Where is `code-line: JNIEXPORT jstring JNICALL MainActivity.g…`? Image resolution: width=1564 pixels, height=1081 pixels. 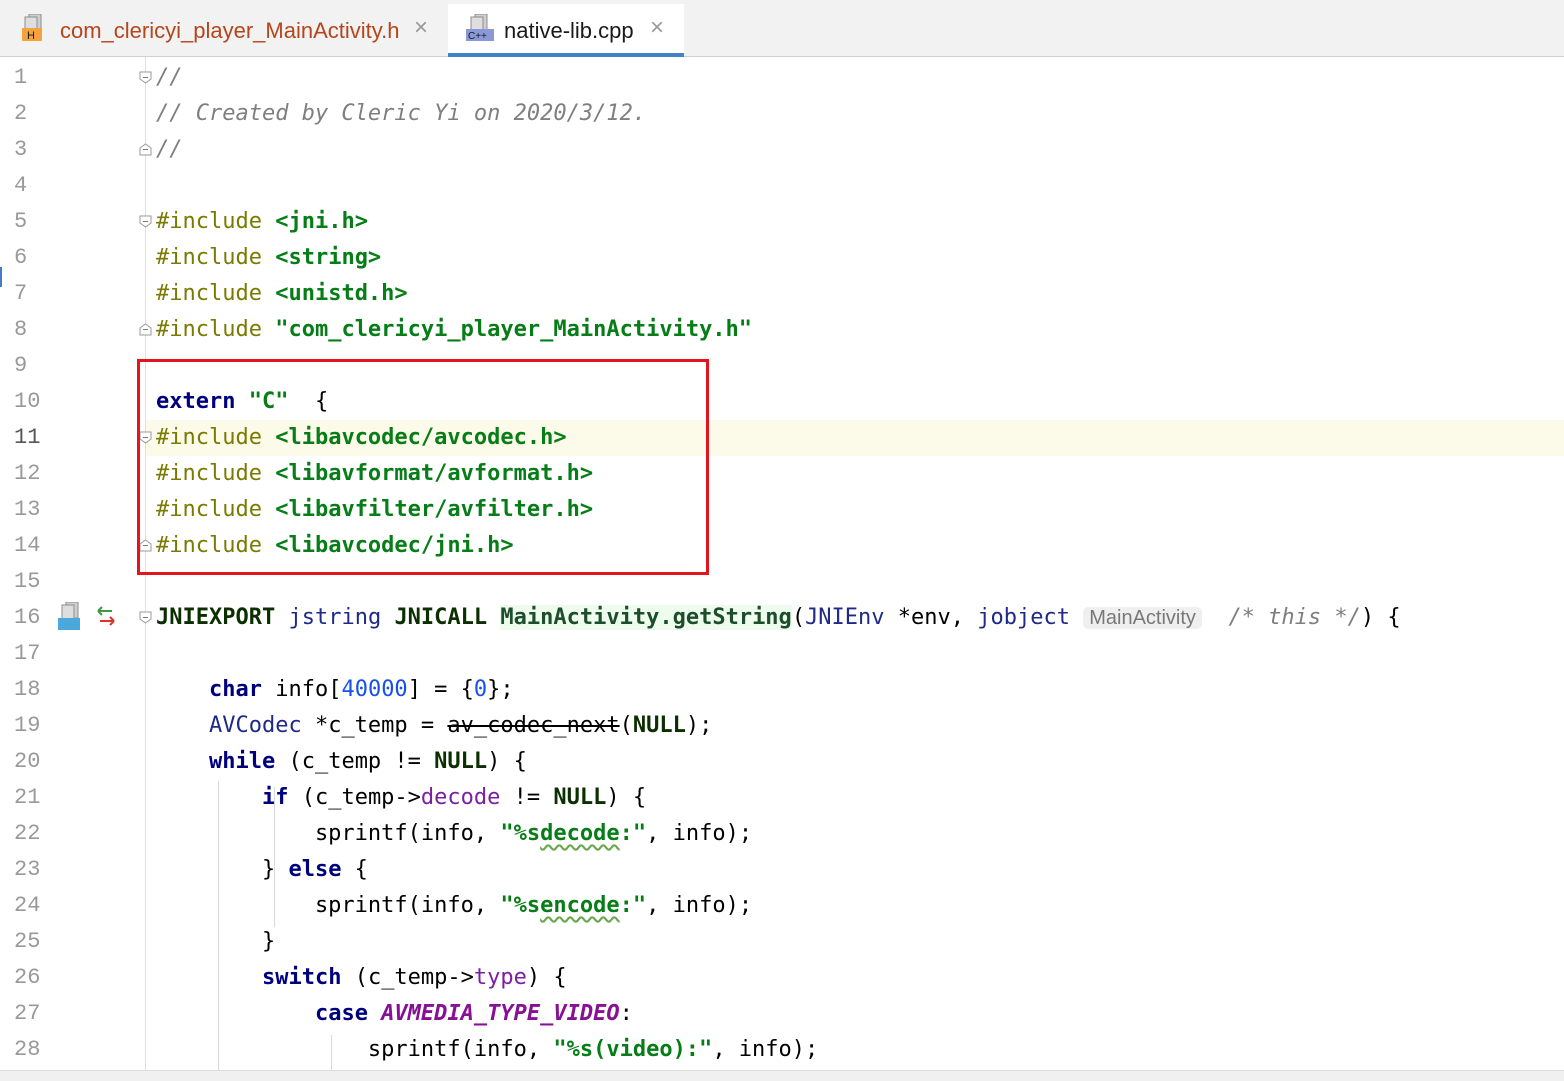 code-line: JNIEXPORT jstring JNICALL MainActivity.g… is located at coordinates (782, 618).